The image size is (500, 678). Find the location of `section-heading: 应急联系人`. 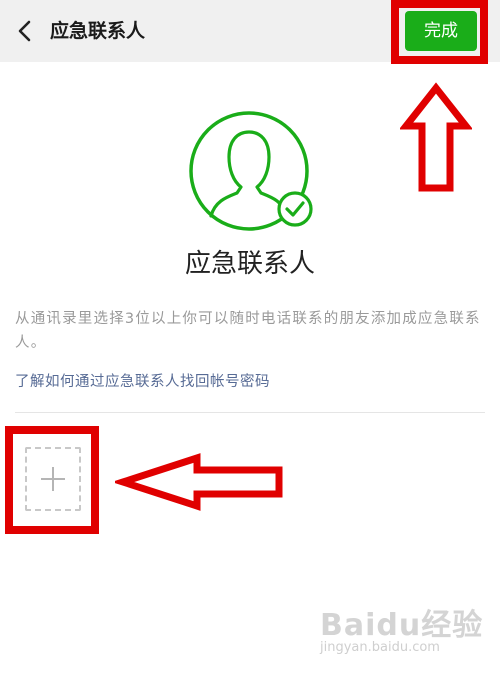

section-heading: 应急联系人 is located at coordinates (249, 264).